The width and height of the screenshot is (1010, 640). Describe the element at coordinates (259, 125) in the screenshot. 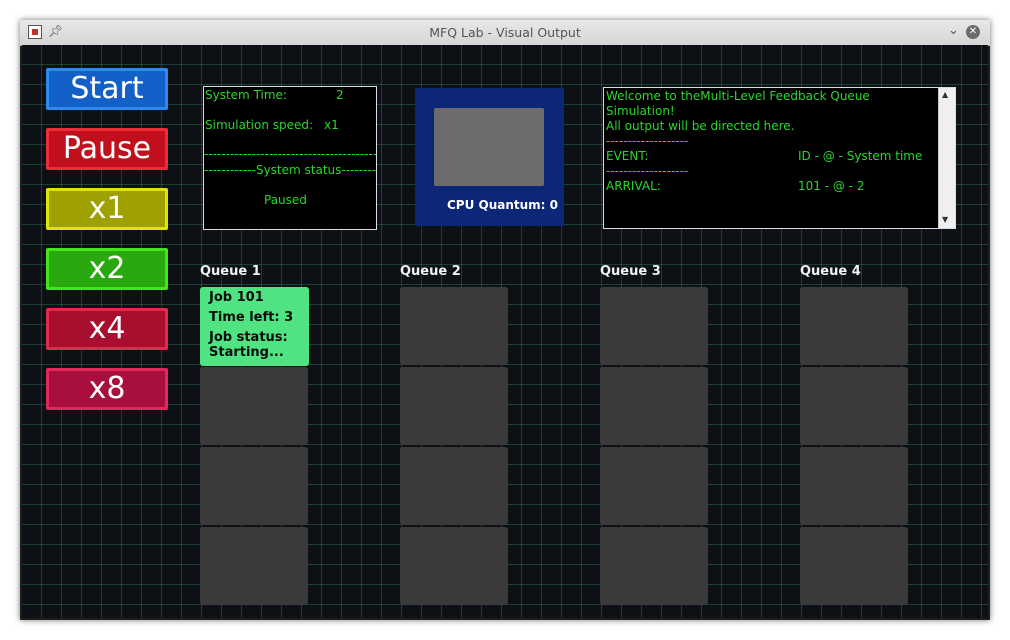

I see `simulation-speed-label: Simulation speed:` at that location.